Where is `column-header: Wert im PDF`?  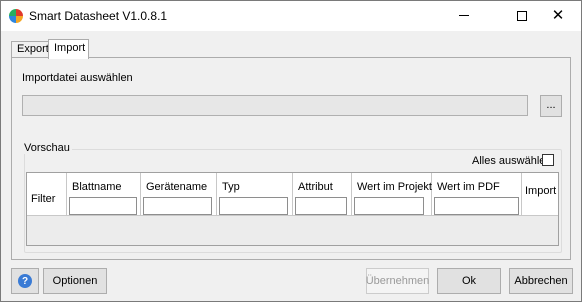 column-header: Wert im PDF is located at coordinates (468, 187).